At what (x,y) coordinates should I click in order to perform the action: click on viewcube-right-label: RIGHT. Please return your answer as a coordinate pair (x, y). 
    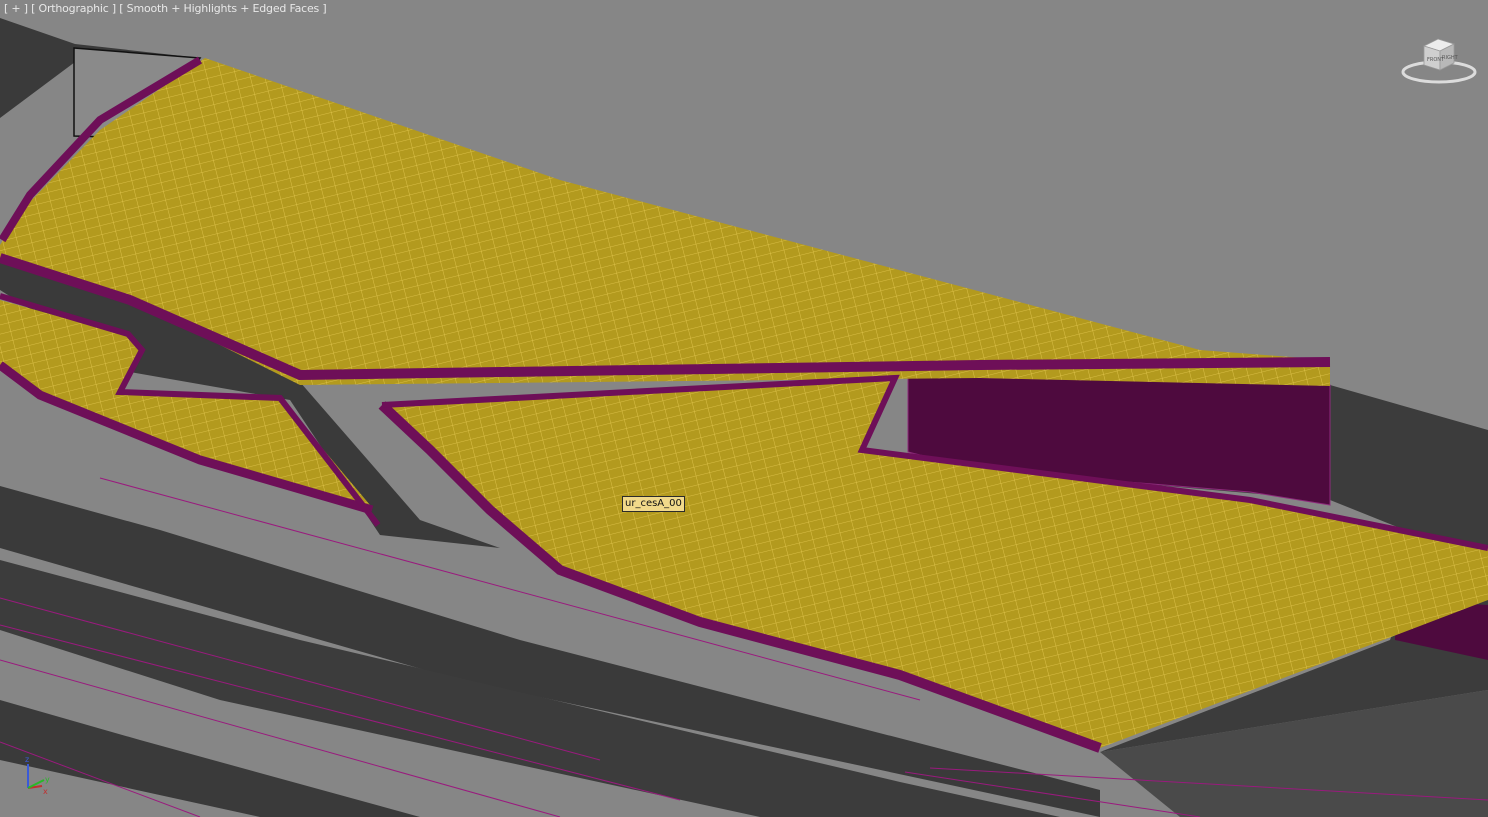
    Looking at the image, I should click on (1450, 58).